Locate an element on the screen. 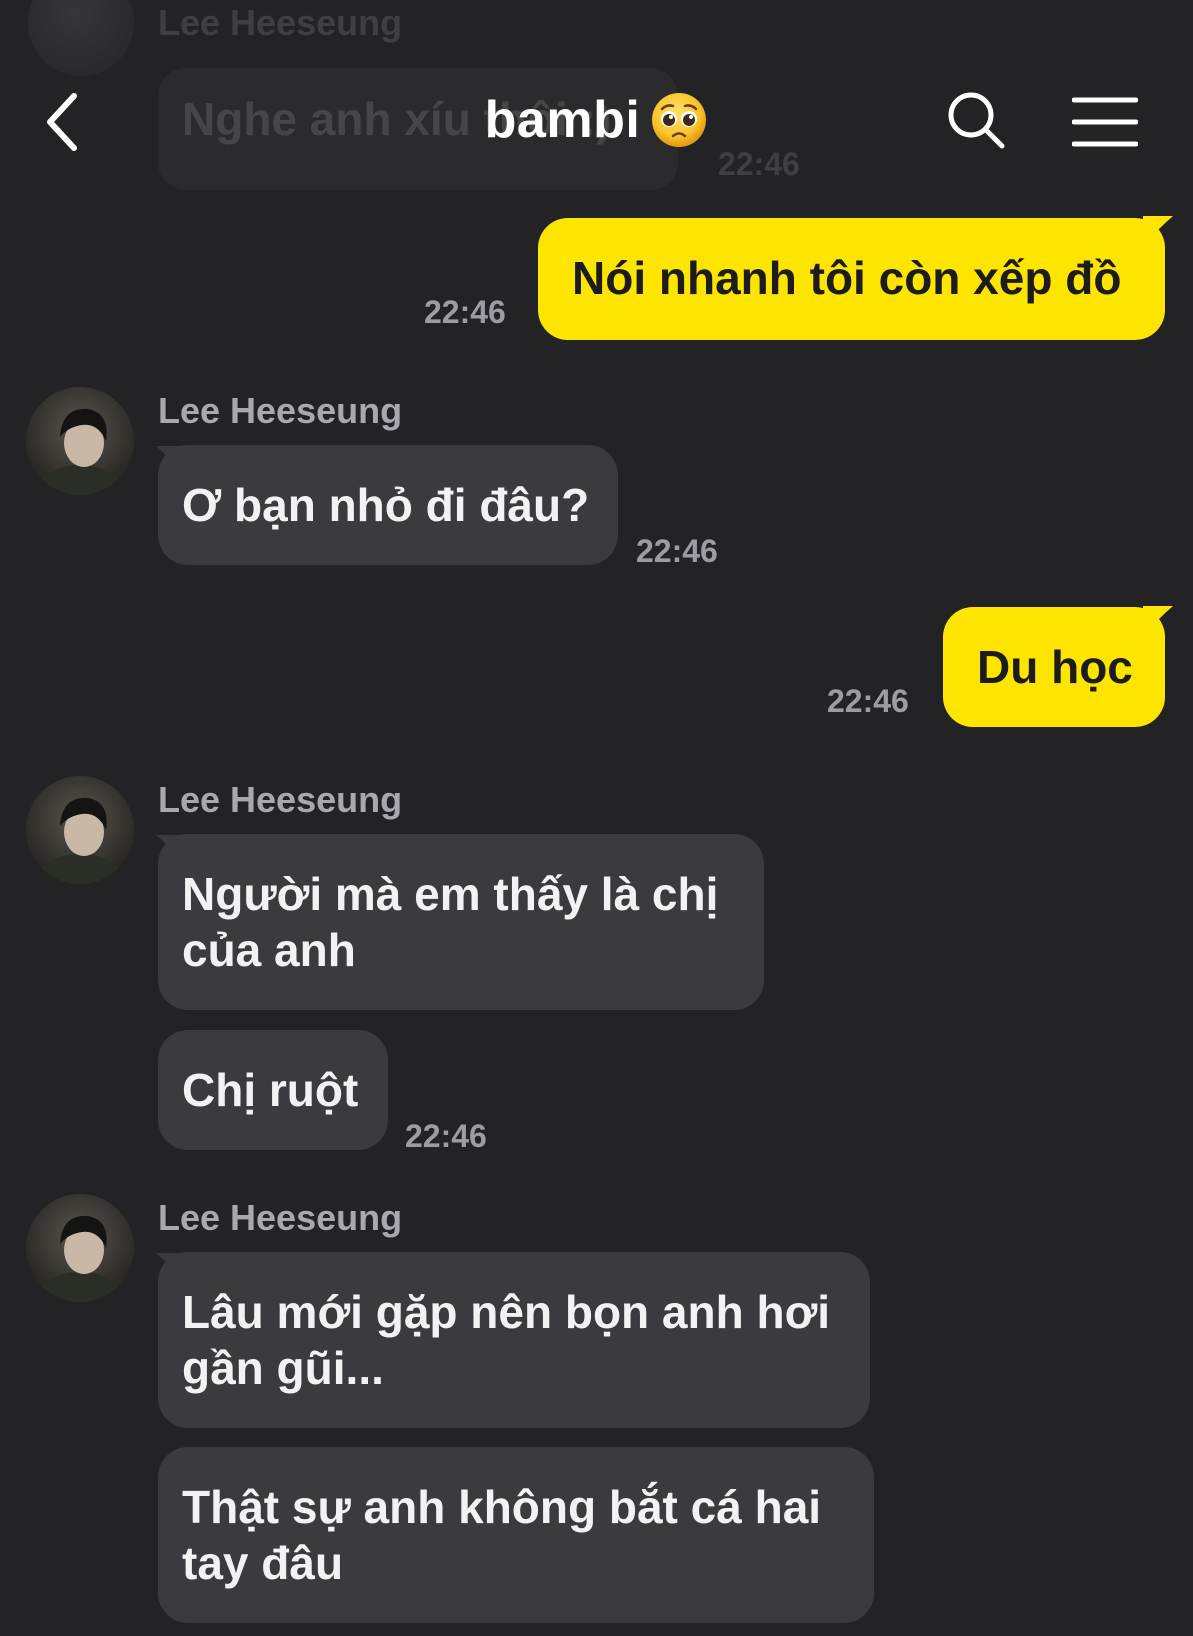  hamburger-menu-icon is located at coordinates (1105, 122).